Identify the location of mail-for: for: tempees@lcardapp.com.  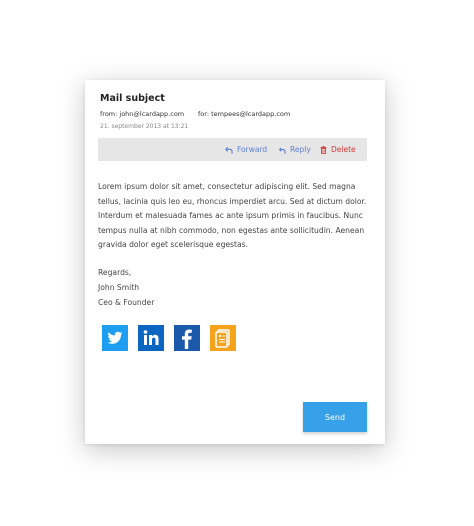
(244, 114).